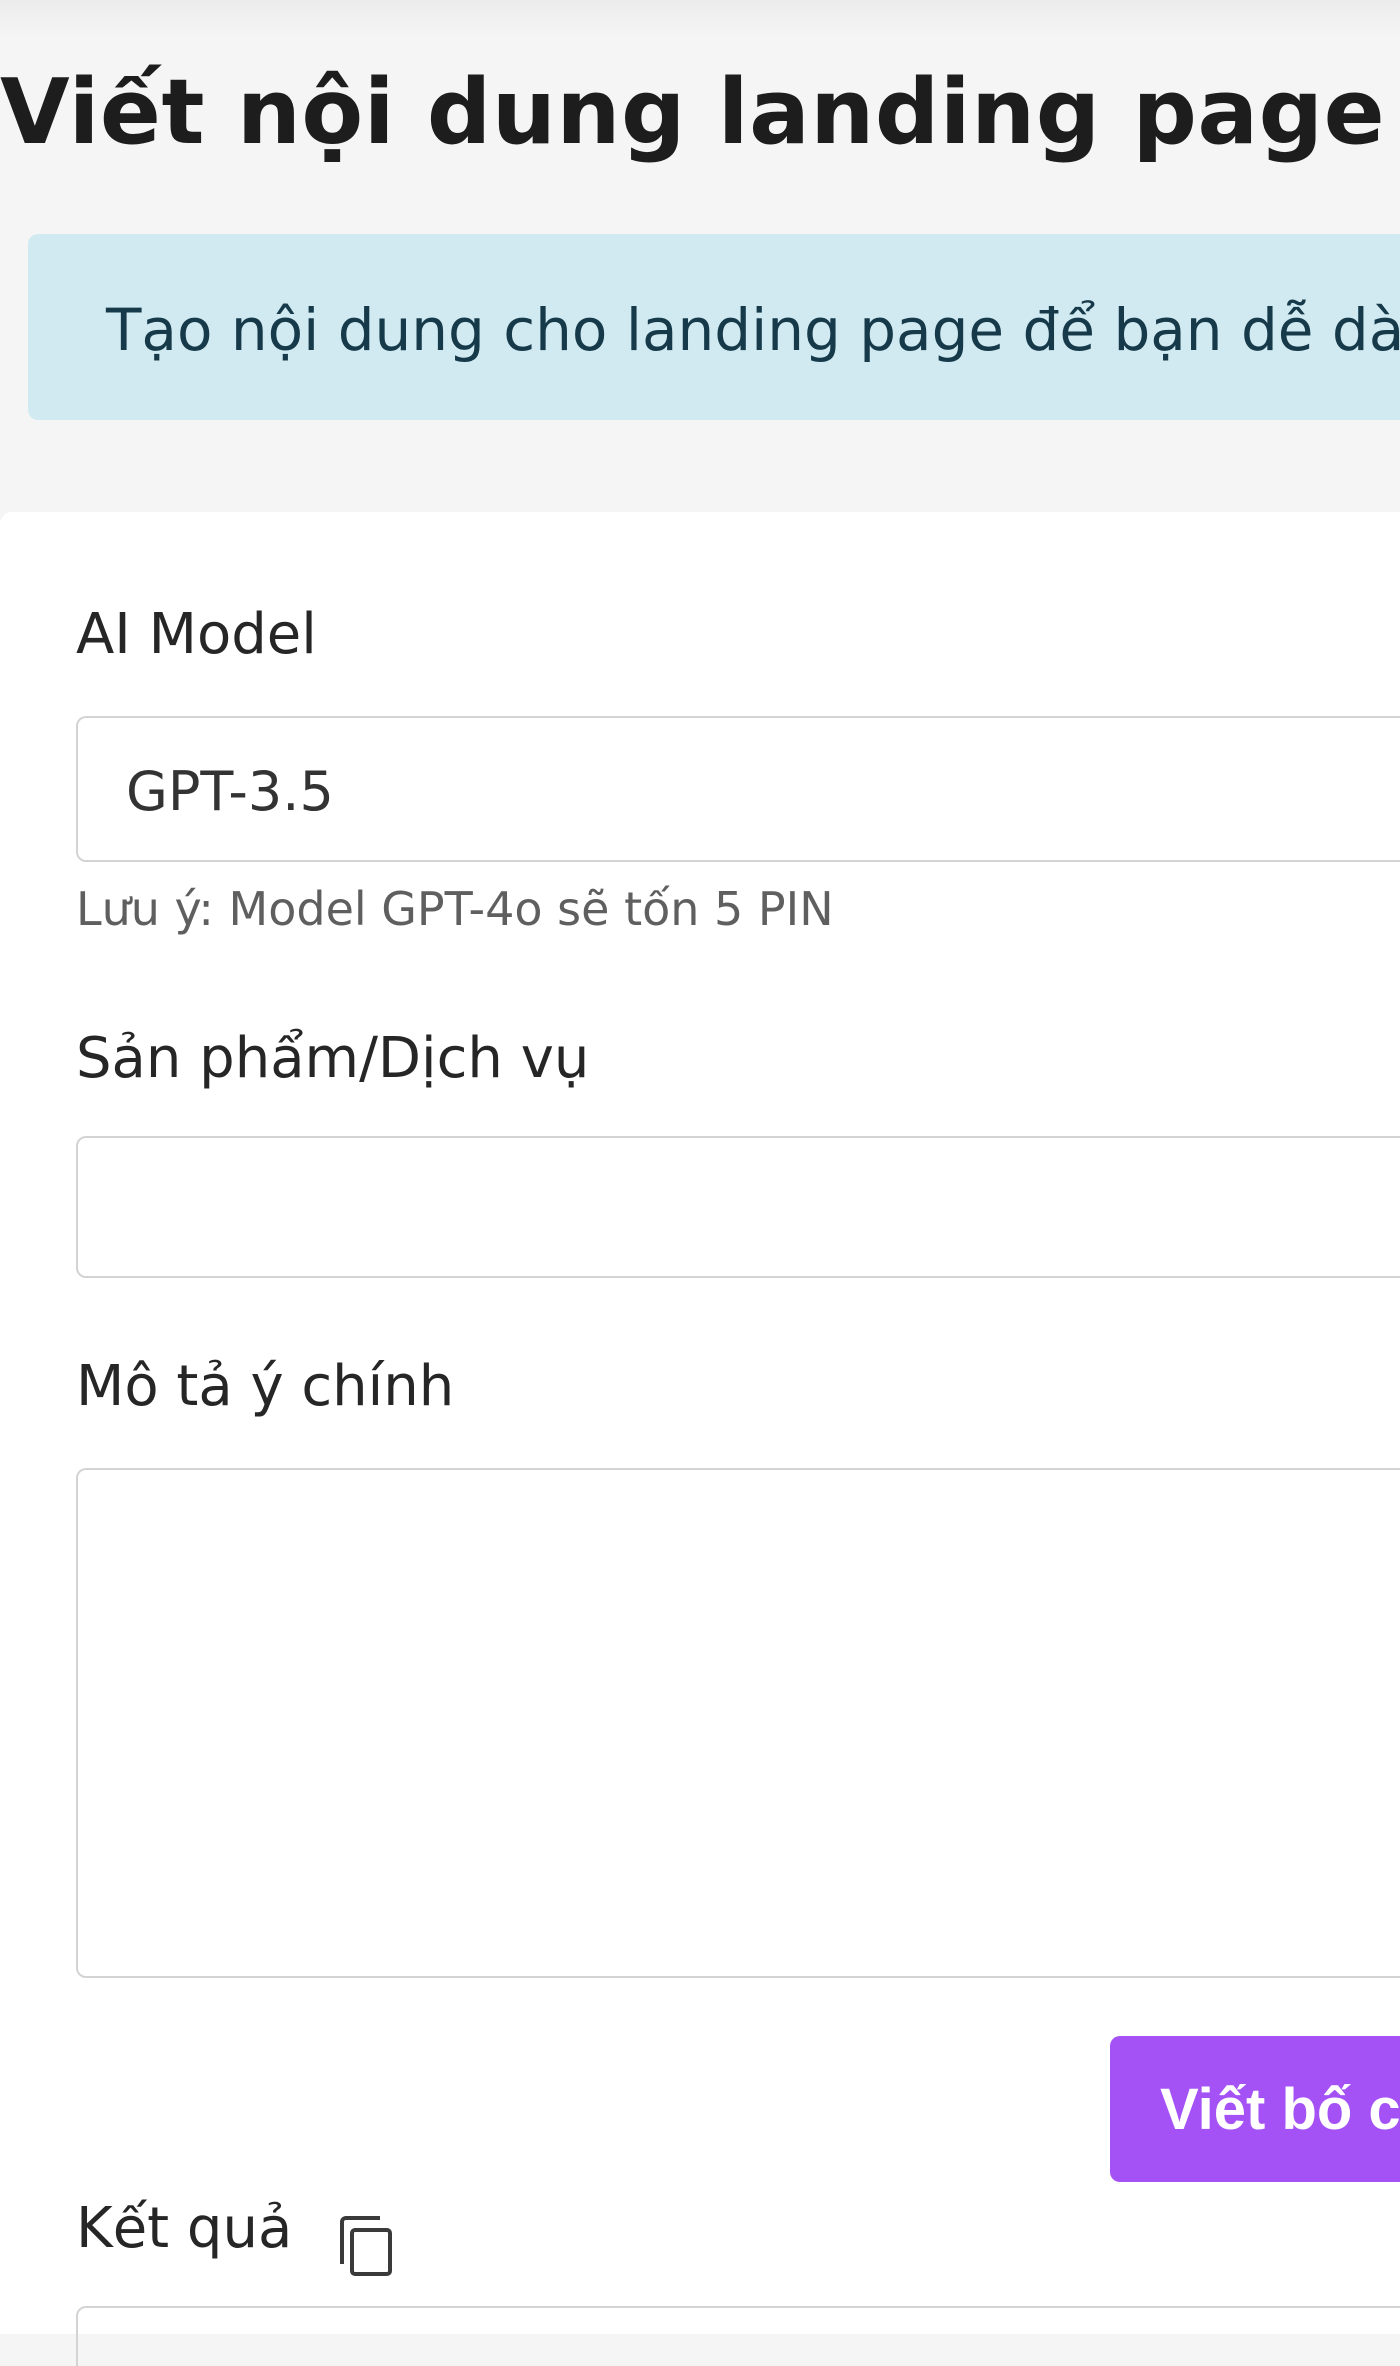 The width and height of the screenshot is (1400, 2366). Describe the element at coordinates (366, 2246) in the screenshot. I see `copy-icon` at that location.